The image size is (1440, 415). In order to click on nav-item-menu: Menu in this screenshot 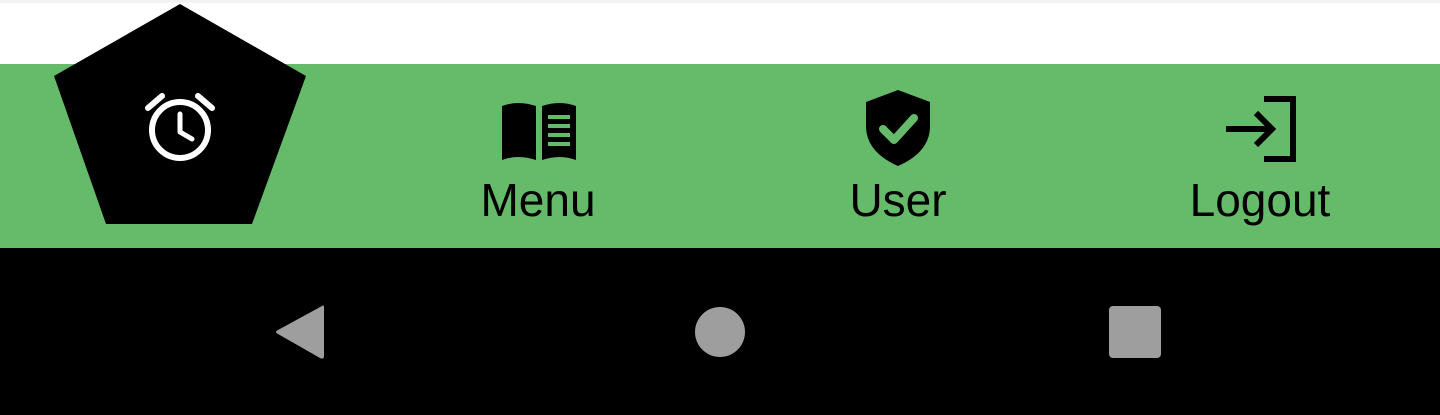, I will do `click(538, 156)`.